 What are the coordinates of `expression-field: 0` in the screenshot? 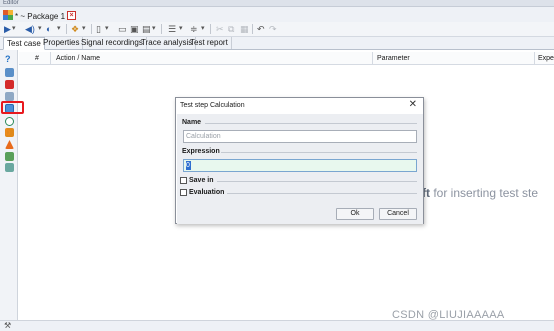 It's located at (300, 165).